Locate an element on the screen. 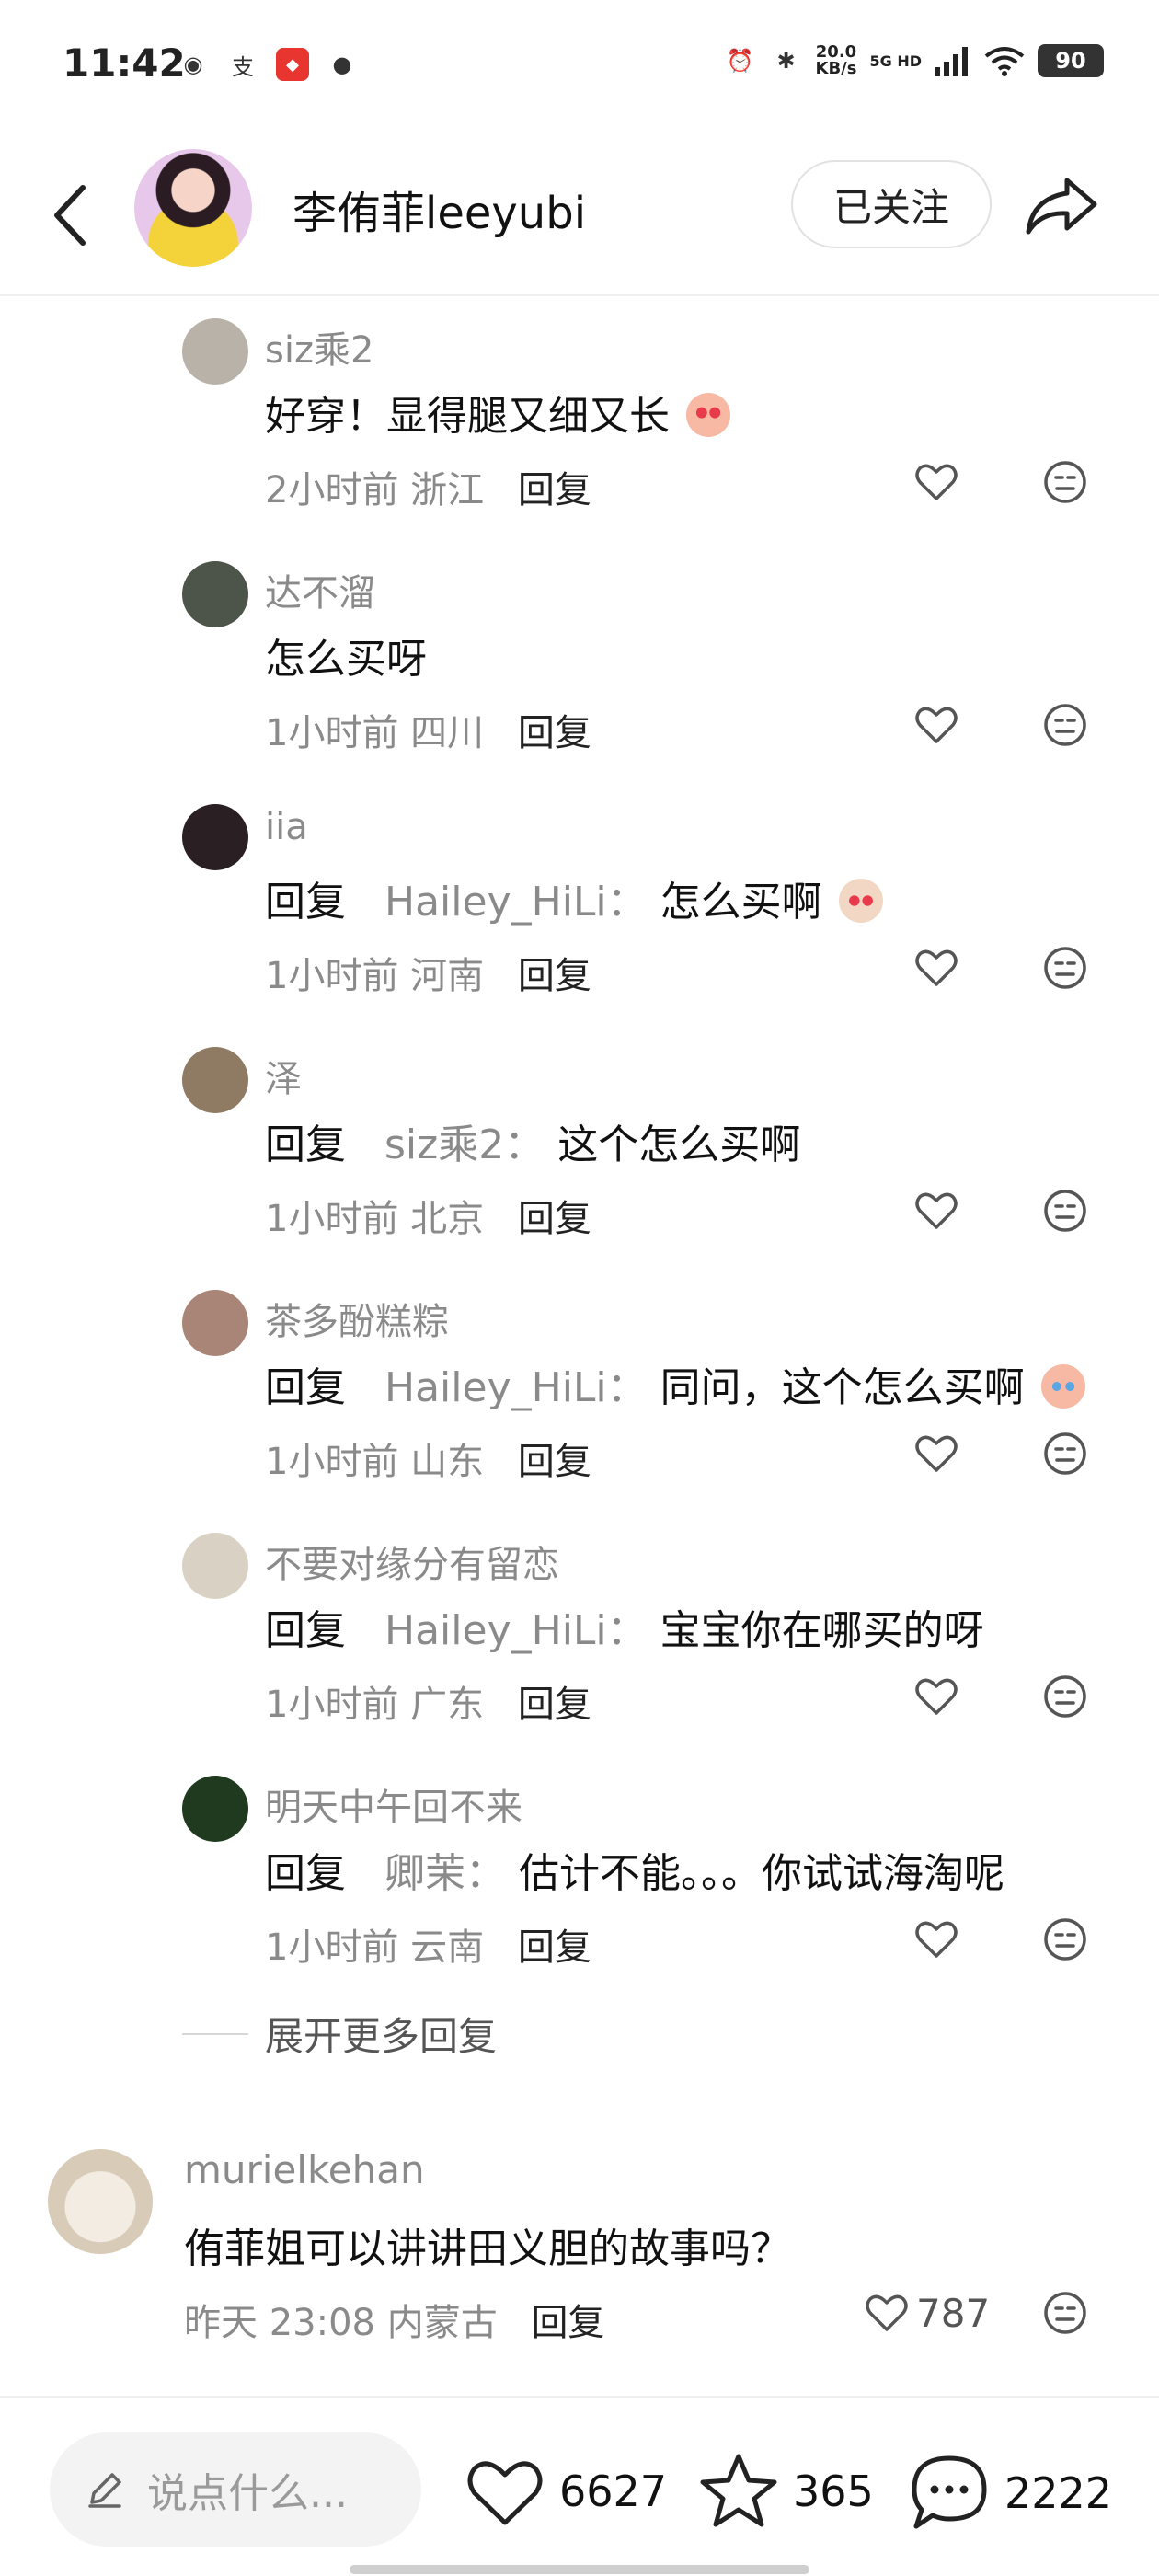  bluetooth-icon: ✱ is located at coordinates (786, 61).